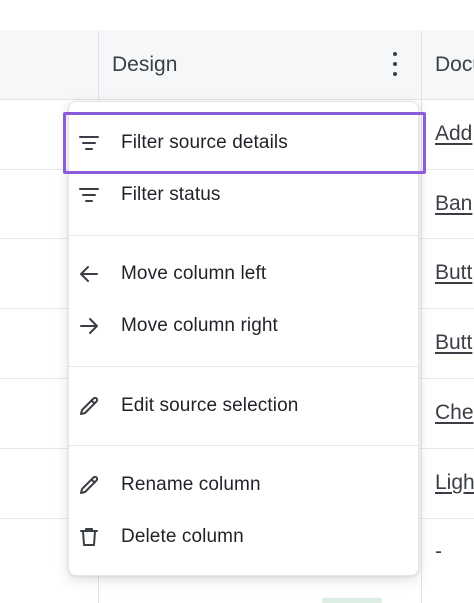  I want to click on menu-item-move-column-left: Move column left, so click(241, 274).